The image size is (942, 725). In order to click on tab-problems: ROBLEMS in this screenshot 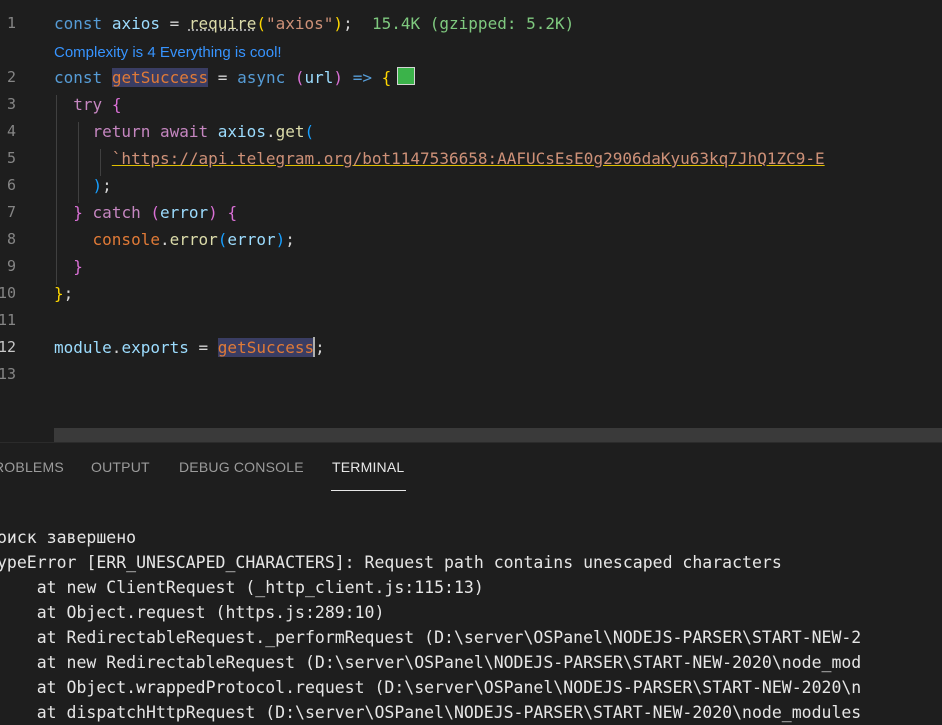, I will do `click(32, 467)`.